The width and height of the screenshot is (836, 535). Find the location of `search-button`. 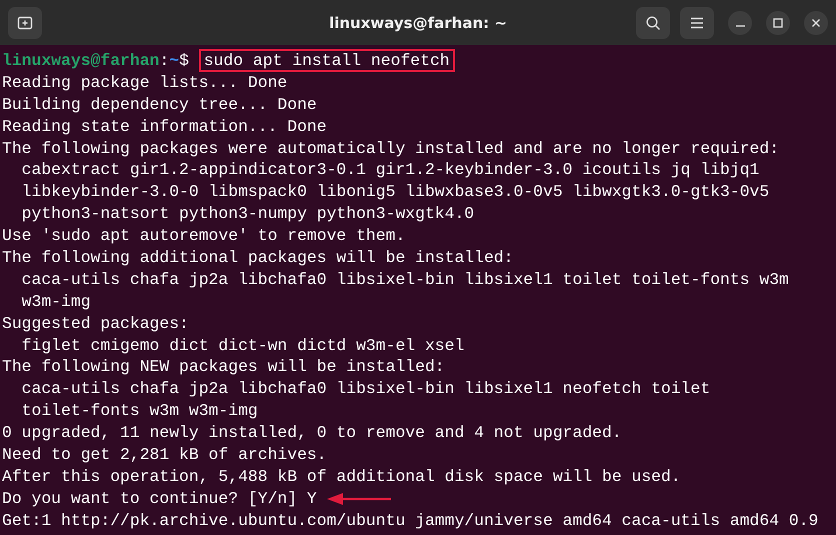

search-button is located at coordinates (653, 22).